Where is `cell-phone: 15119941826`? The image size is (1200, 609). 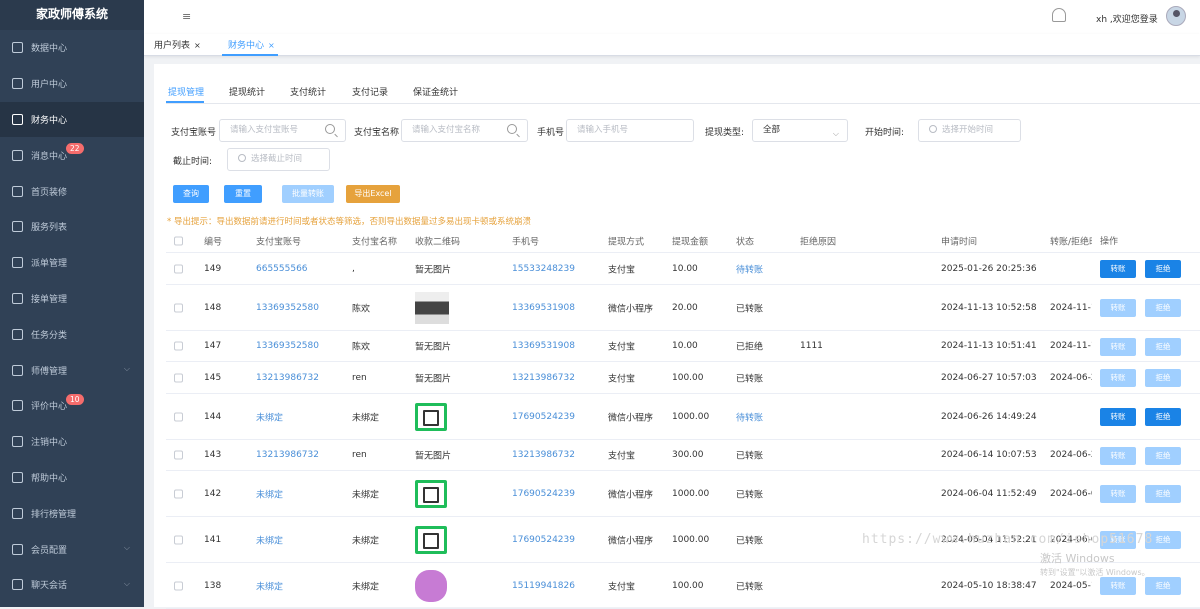 cell-phone: 15119941826 is located at coordinates (543, 586).